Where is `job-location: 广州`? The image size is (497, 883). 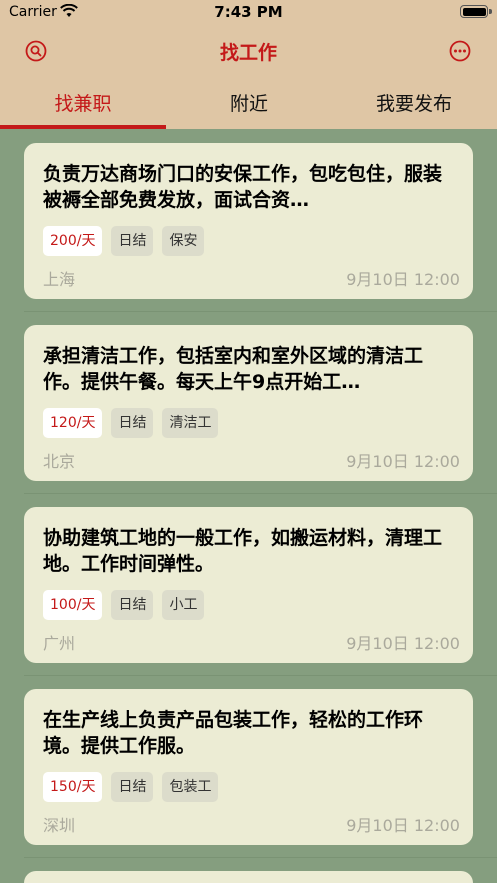 job-location: 广州 is located at coordinates (59, 643).